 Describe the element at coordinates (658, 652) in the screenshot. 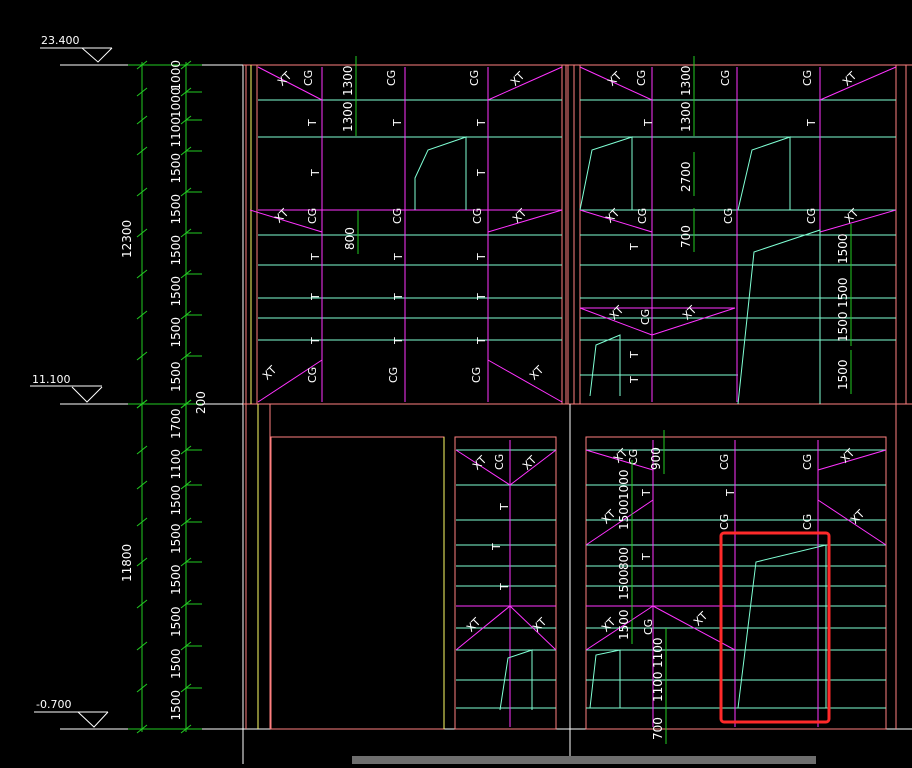

I see `inner-dimension-text: 1100` at that location.